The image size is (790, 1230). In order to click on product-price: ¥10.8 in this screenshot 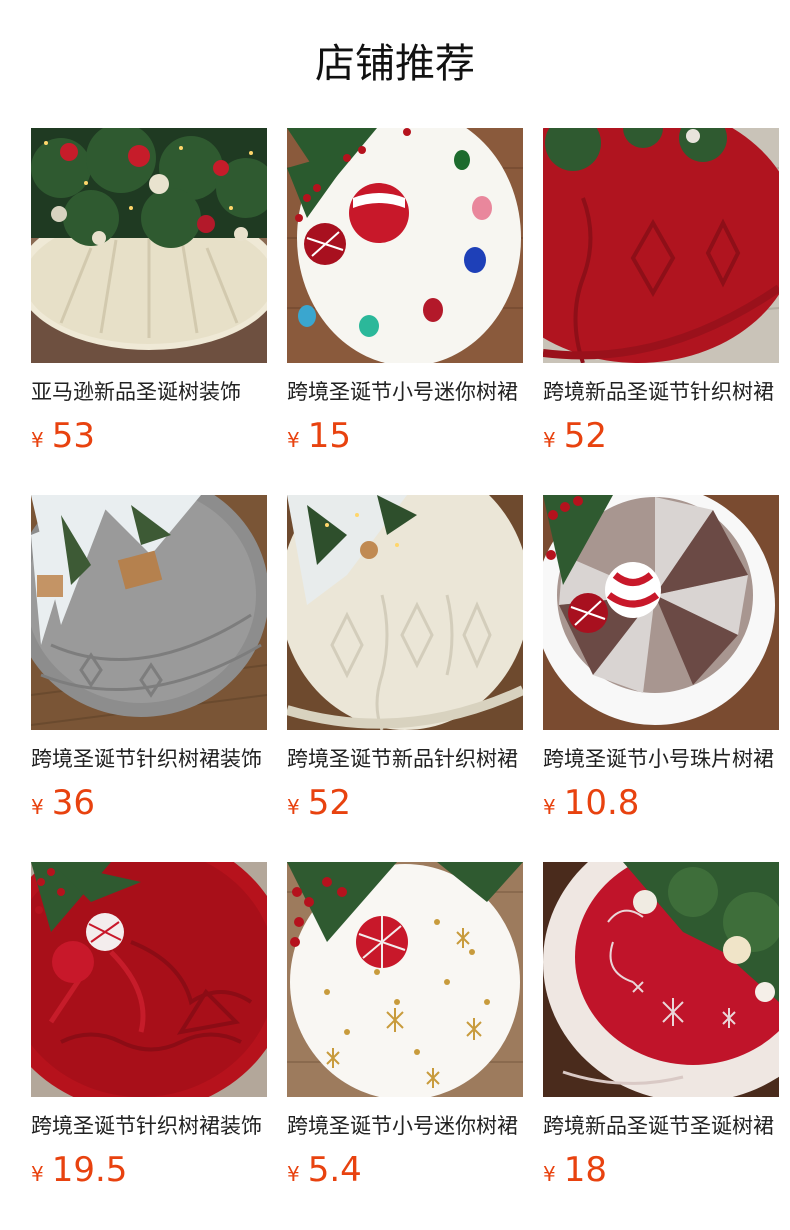, I will do `click(591, 806)`.